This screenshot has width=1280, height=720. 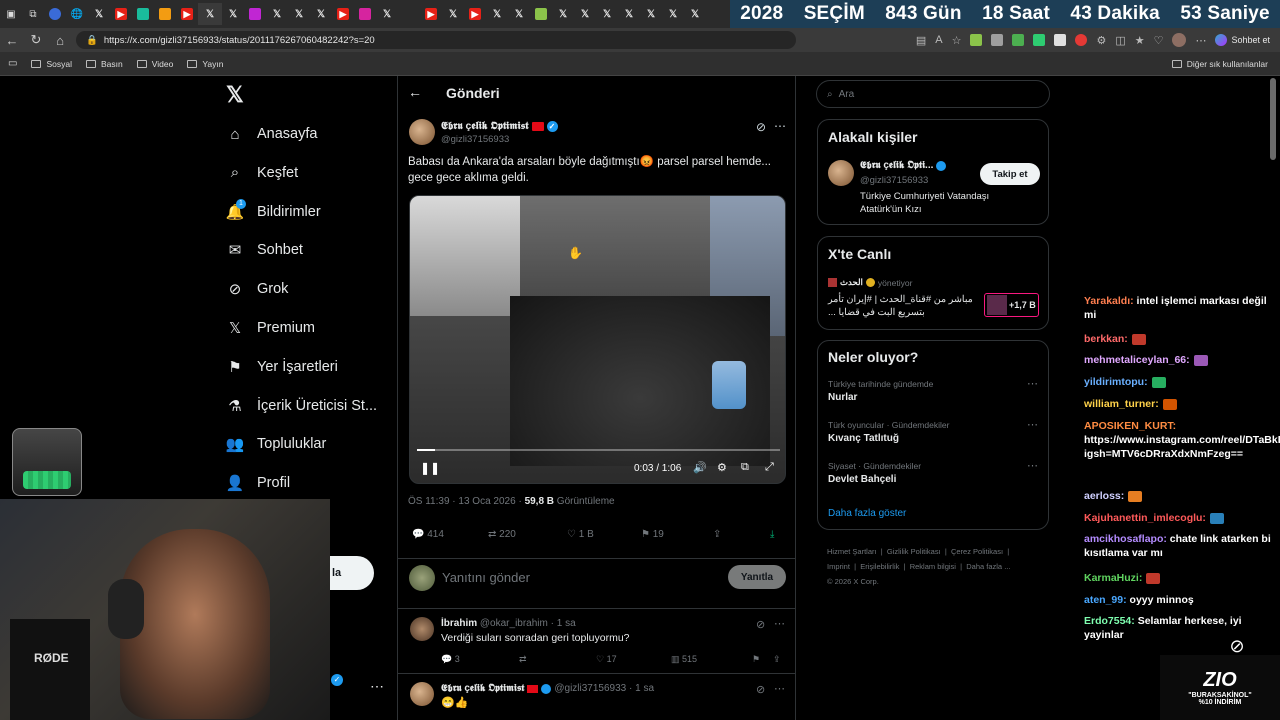 What do you see at coordinates (12, 40) in the screenshot?
I see `back-icon: ←` at bounding box center [12, 40].